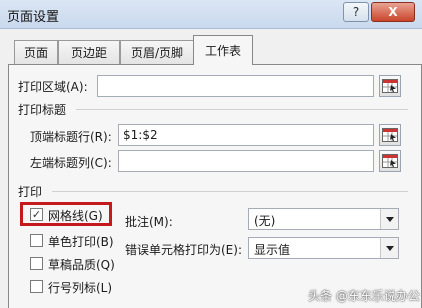  What do you see at coordinates (42, 110) in the screenshot?
I see `print-titles-section-label: 打印标题` at bounding box center [42, 110].